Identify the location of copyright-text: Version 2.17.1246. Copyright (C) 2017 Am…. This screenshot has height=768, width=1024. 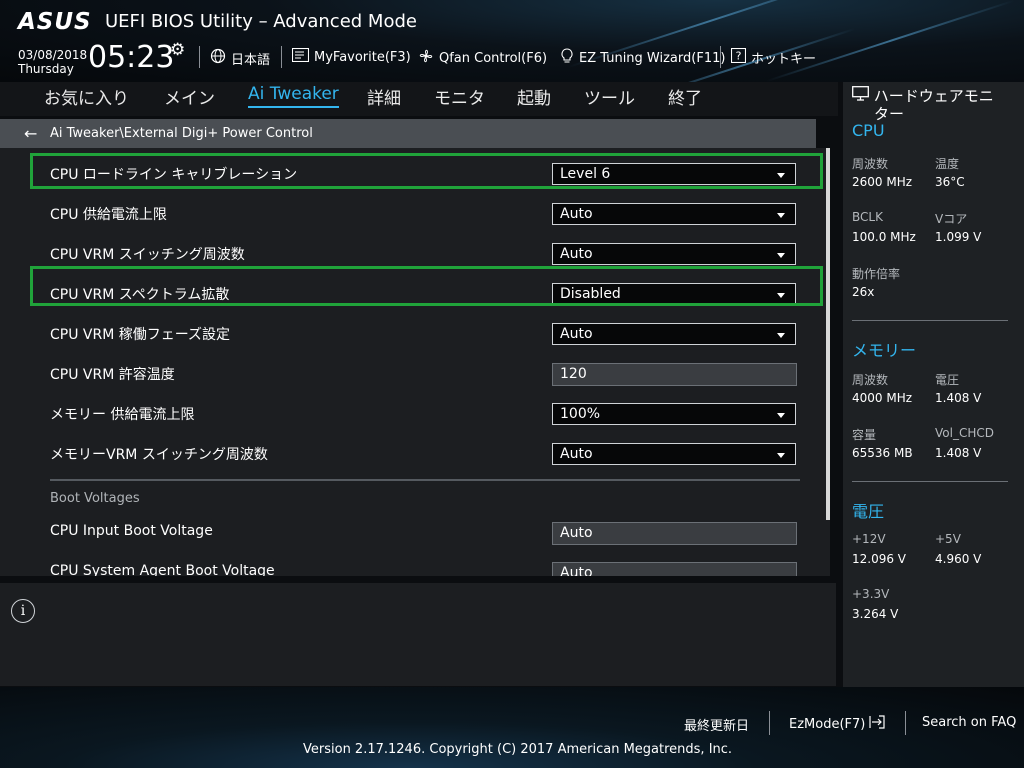
(518, 749).